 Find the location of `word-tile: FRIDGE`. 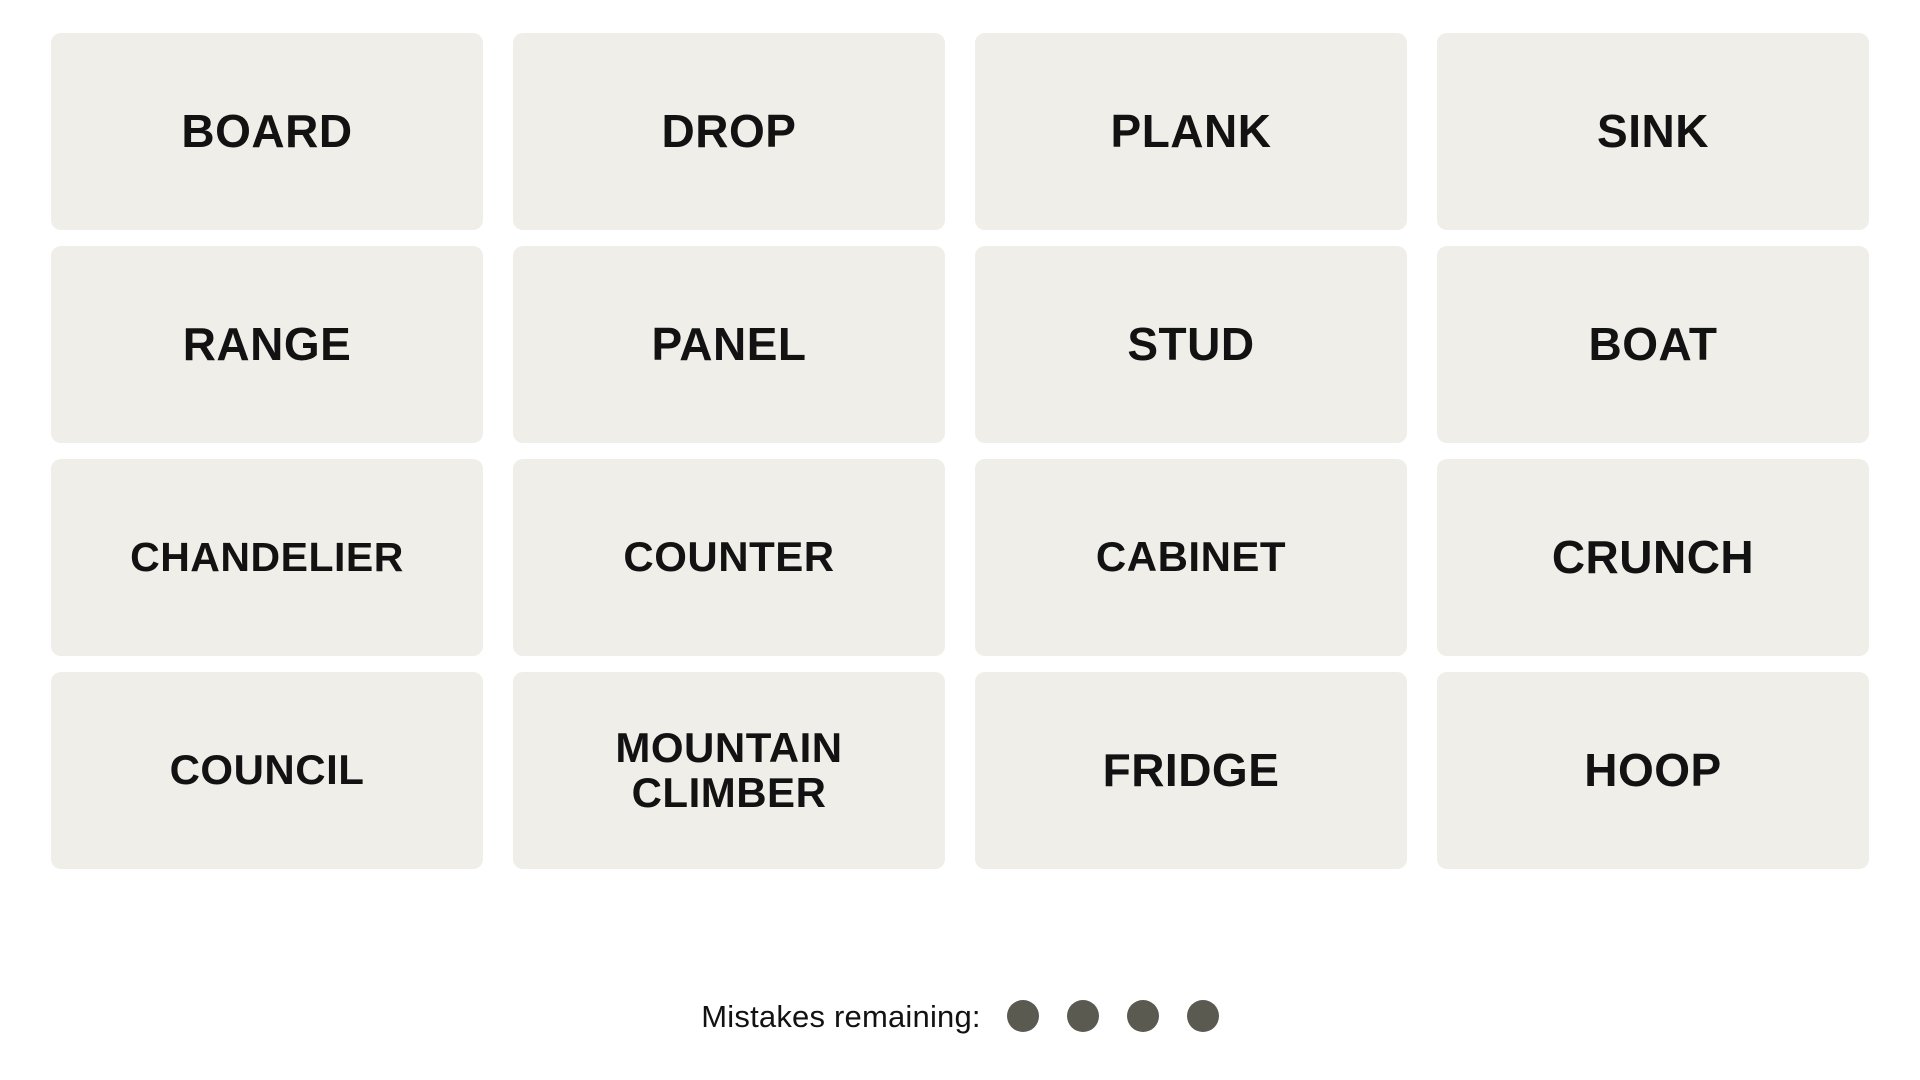

word-tile: FRIDGE is located at coordinates (1191, 770).